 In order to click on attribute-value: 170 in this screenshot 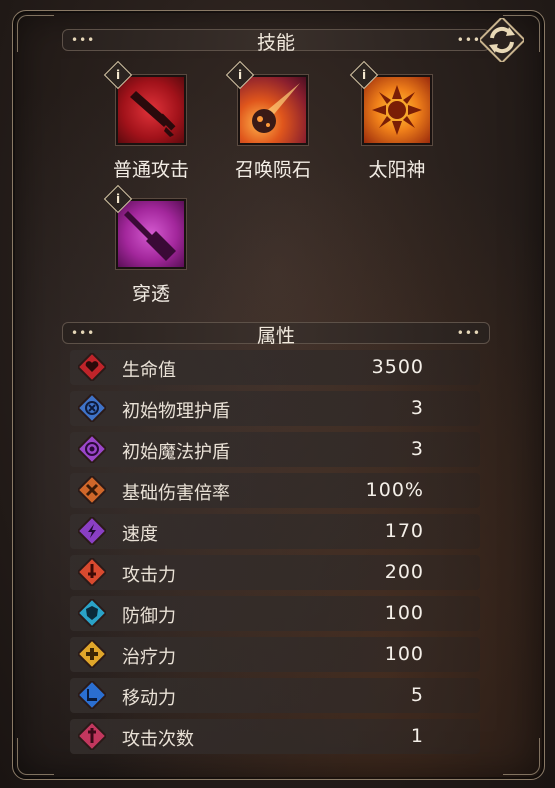, I will do `click(404, 531)`.